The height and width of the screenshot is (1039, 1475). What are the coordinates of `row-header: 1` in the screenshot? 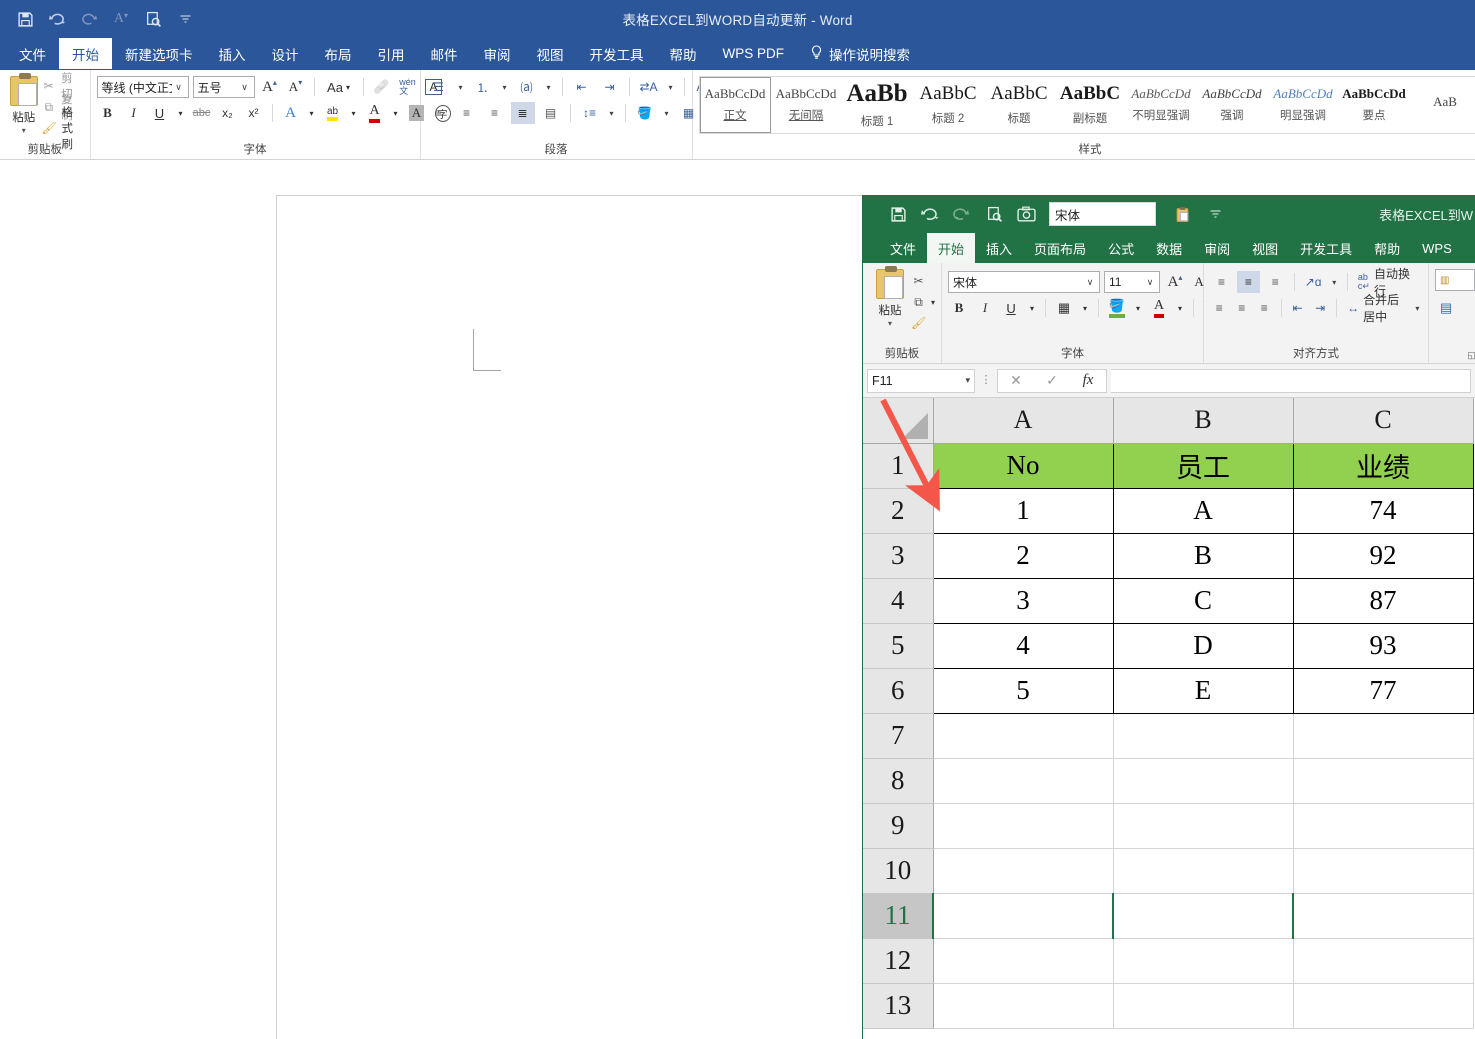 It's located at (898, 466).